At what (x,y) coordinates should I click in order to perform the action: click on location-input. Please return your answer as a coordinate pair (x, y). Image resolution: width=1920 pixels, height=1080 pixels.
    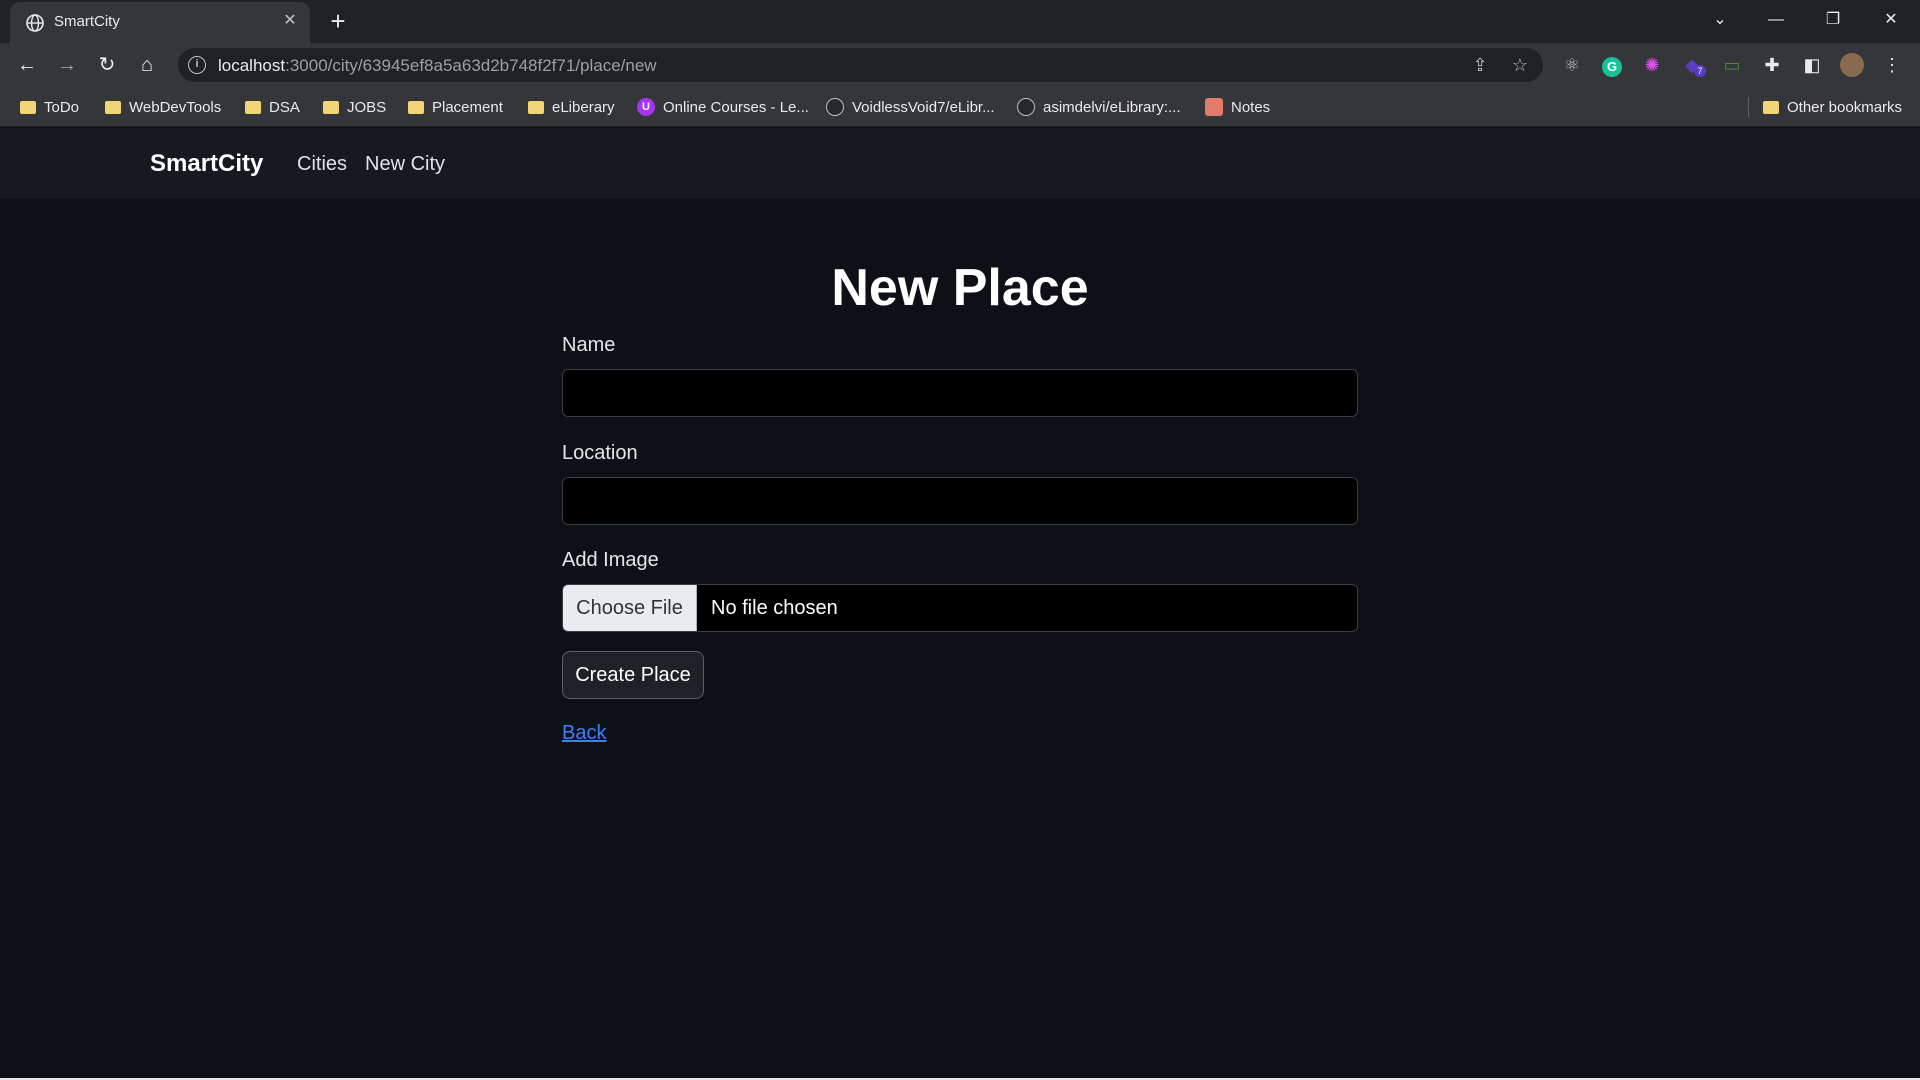
    Looking at the image, I should click on (960, 501).